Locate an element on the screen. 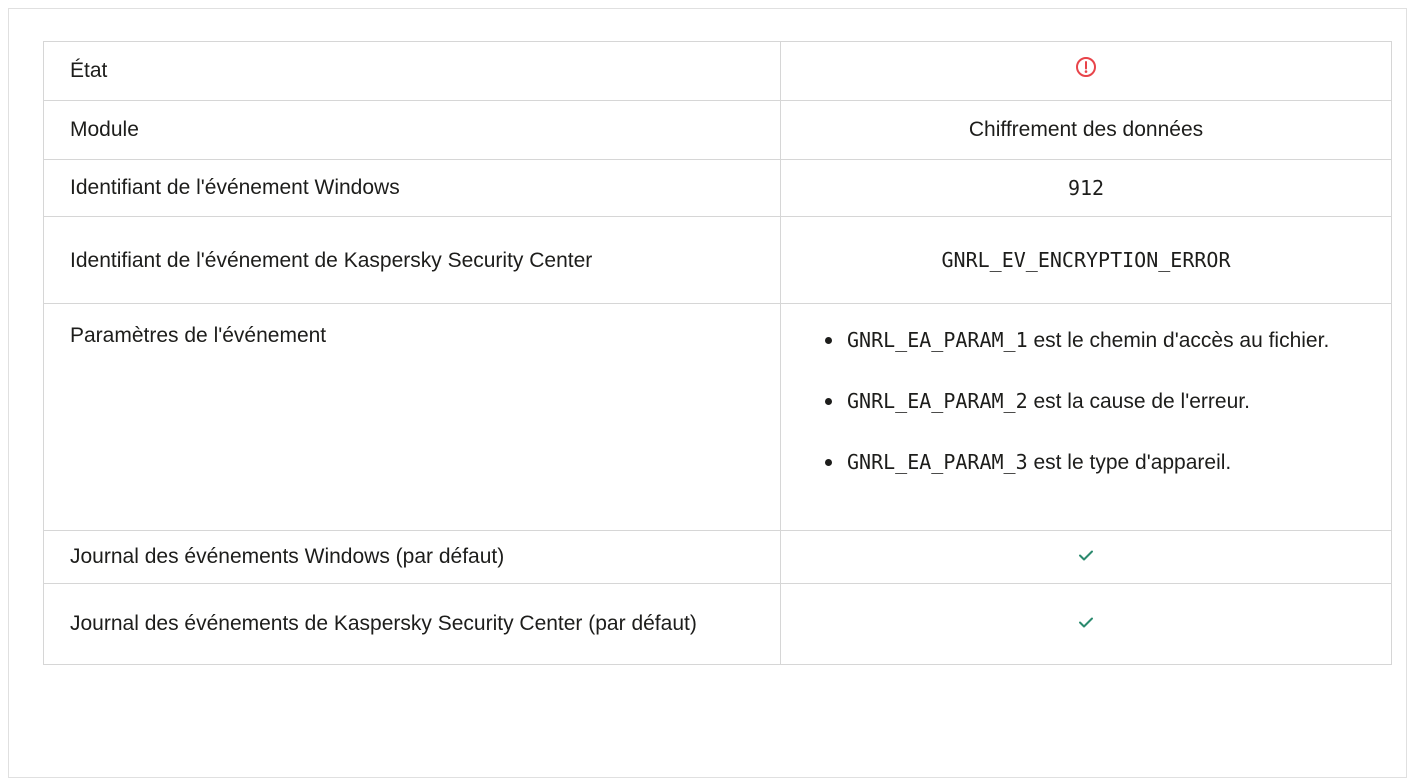 The height and width of the screenshot is (780, 1417). param-description: est le type d'appareil. is located at coordinates (1129, 462).